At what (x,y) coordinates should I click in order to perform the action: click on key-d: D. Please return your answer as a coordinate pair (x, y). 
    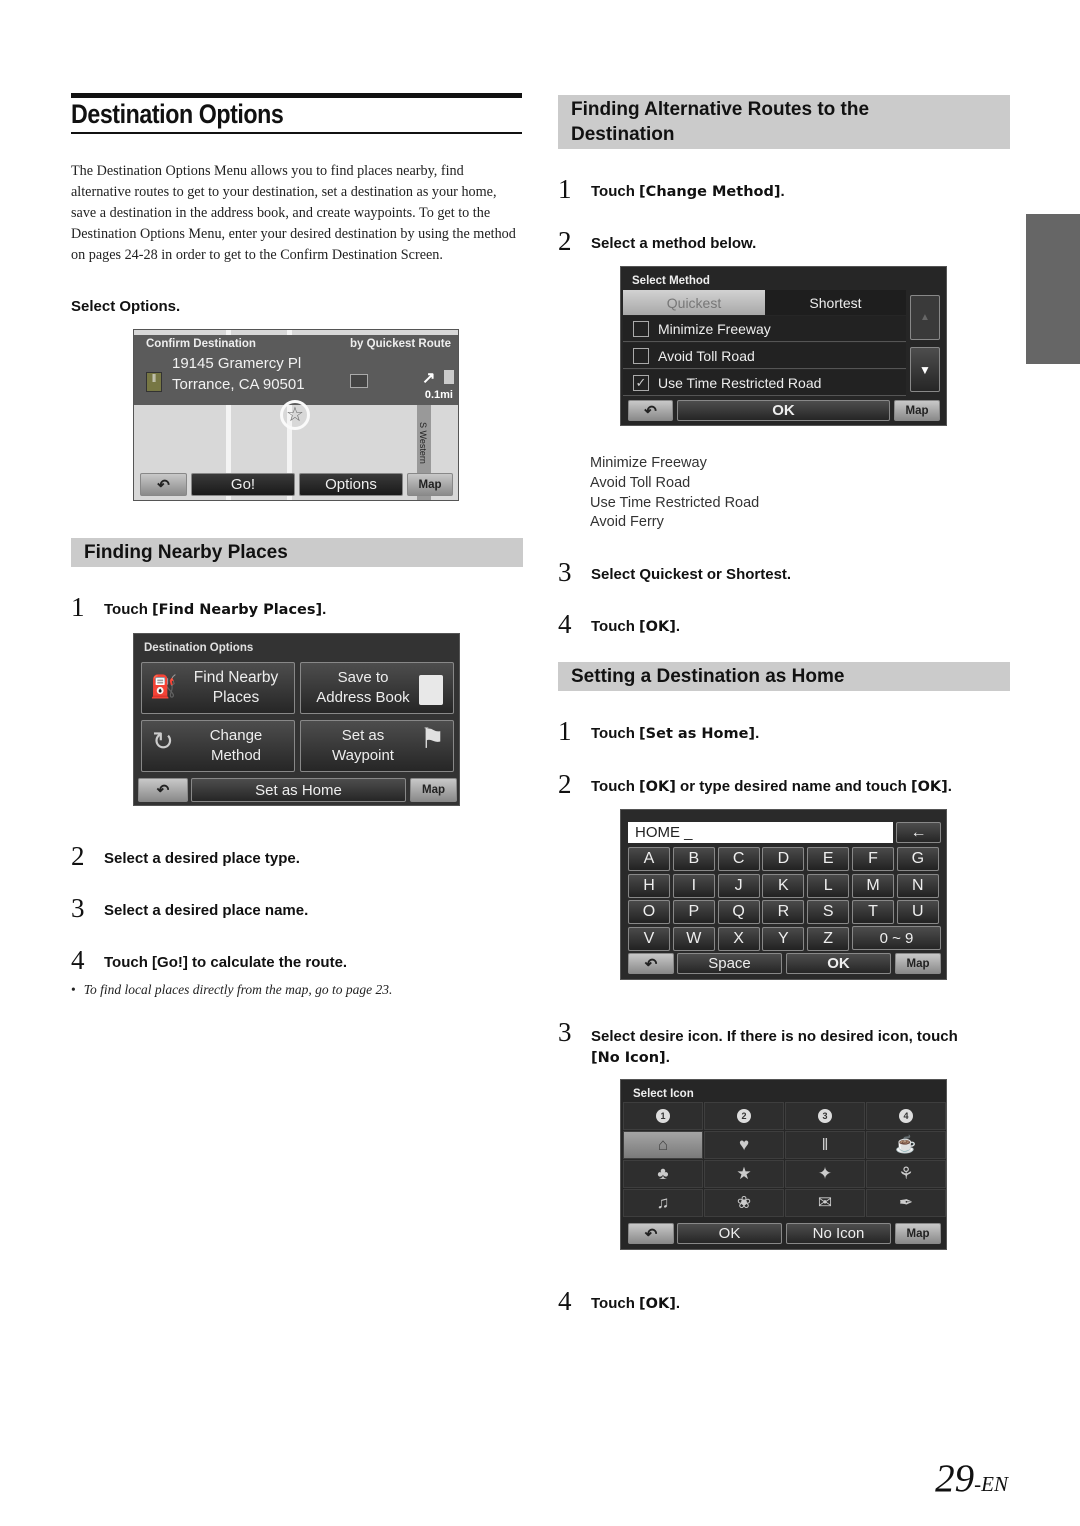
    Looking at the image, I should click on (783, 859).